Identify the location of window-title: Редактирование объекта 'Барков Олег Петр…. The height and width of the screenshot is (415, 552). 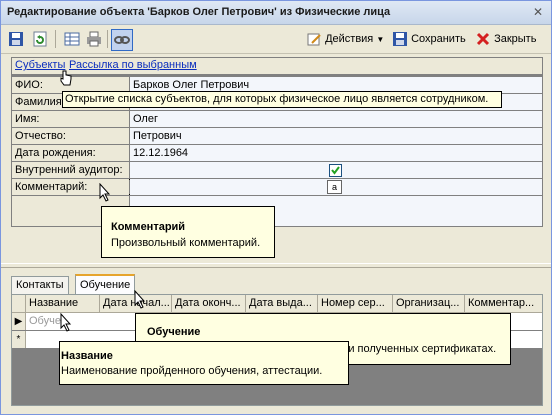
(199, 12).